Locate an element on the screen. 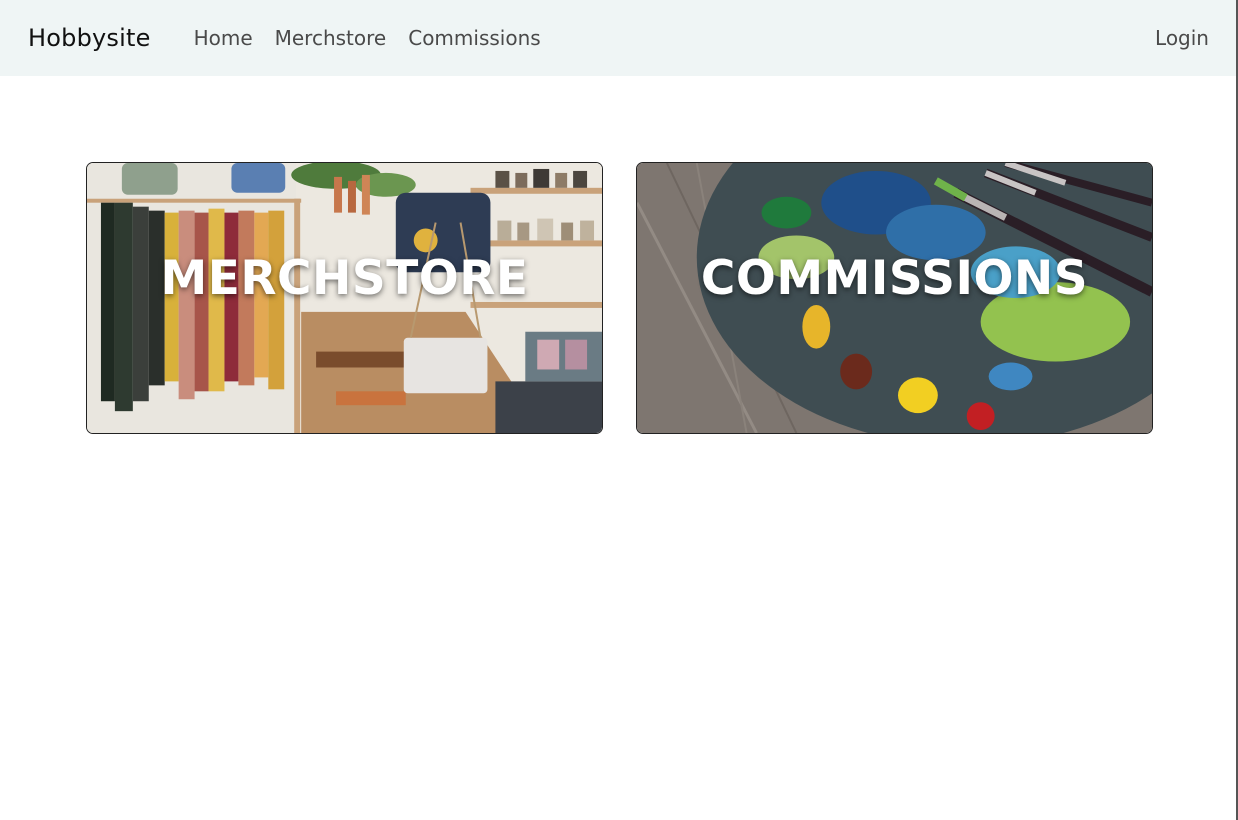 This screenshot has height=820, width=1238. nav-link-home: Home is located at coordinates (223, 38).